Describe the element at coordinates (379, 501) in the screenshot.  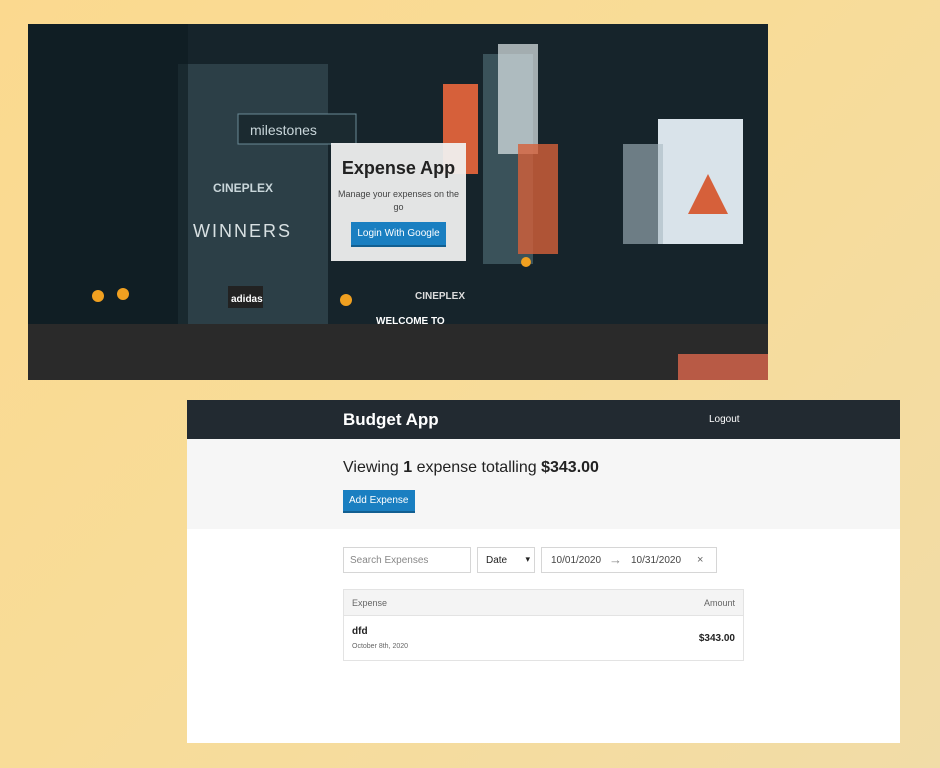
I see `add-expense-button: Add Expense` at that location.